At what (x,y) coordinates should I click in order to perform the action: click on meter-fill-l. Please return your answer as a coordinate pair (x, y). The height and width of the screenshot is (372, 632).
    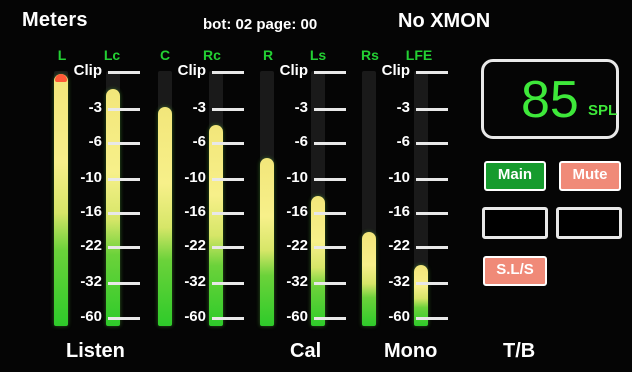
    Looking at the image, I should click on (61, 199).